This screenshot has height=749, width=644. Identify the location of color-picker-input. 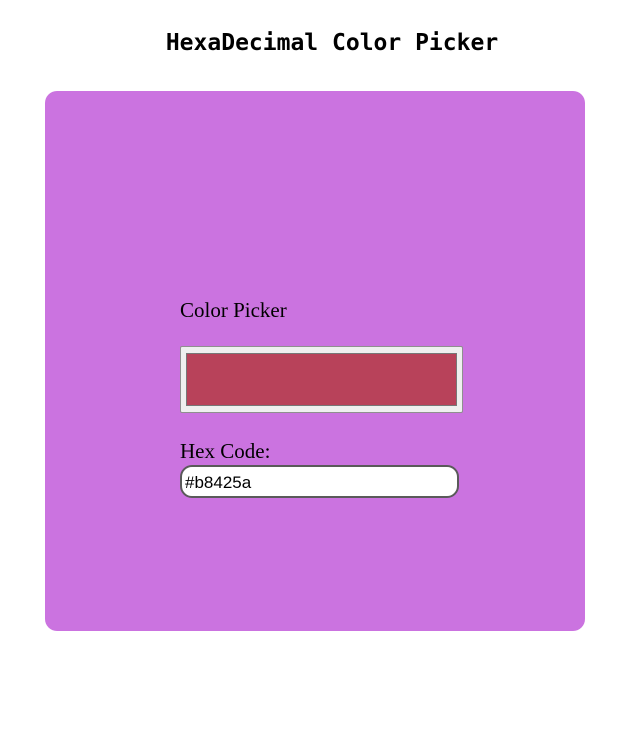
(321, 379).